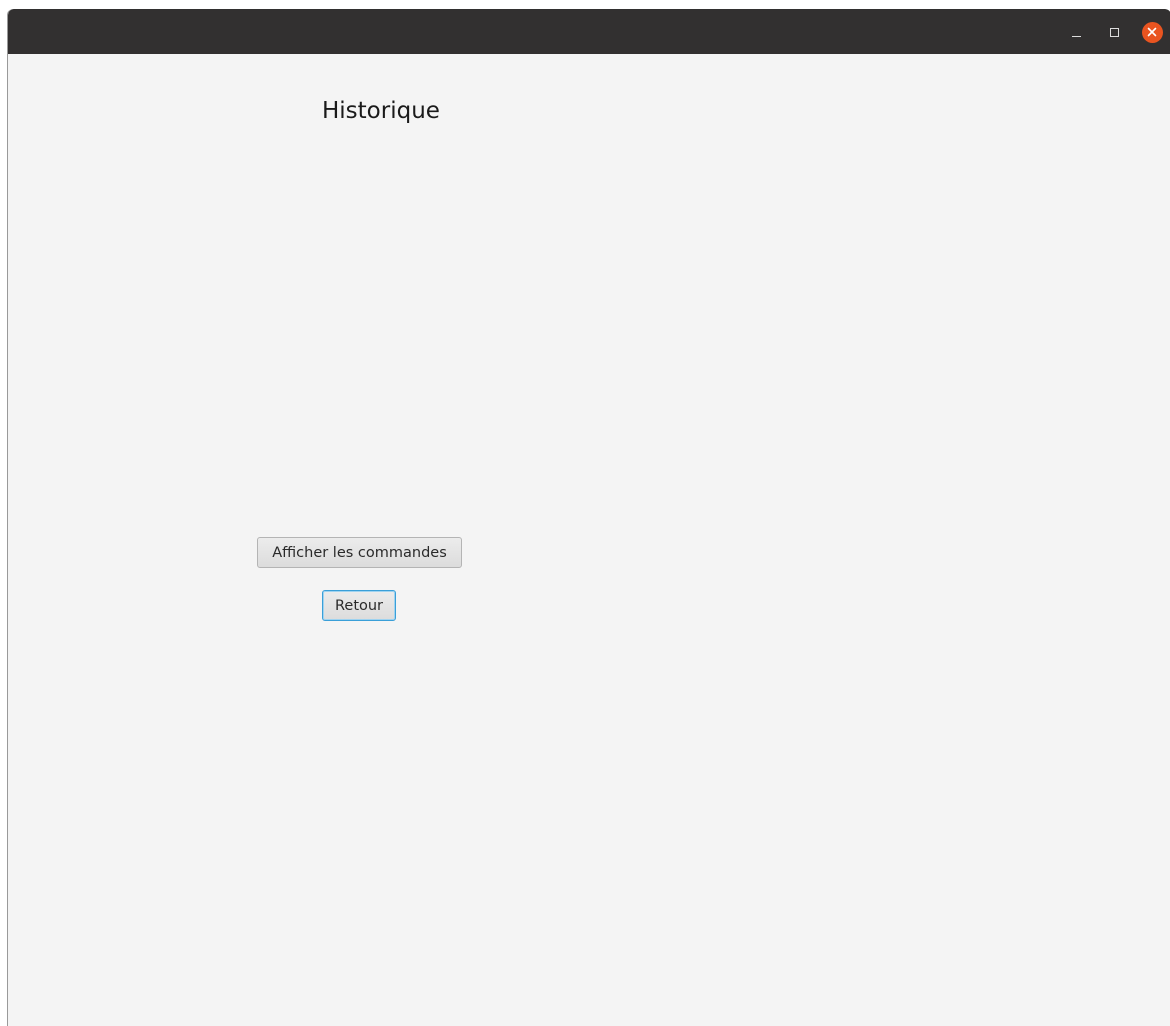  I want to click on close-button, so click(1152, 32).